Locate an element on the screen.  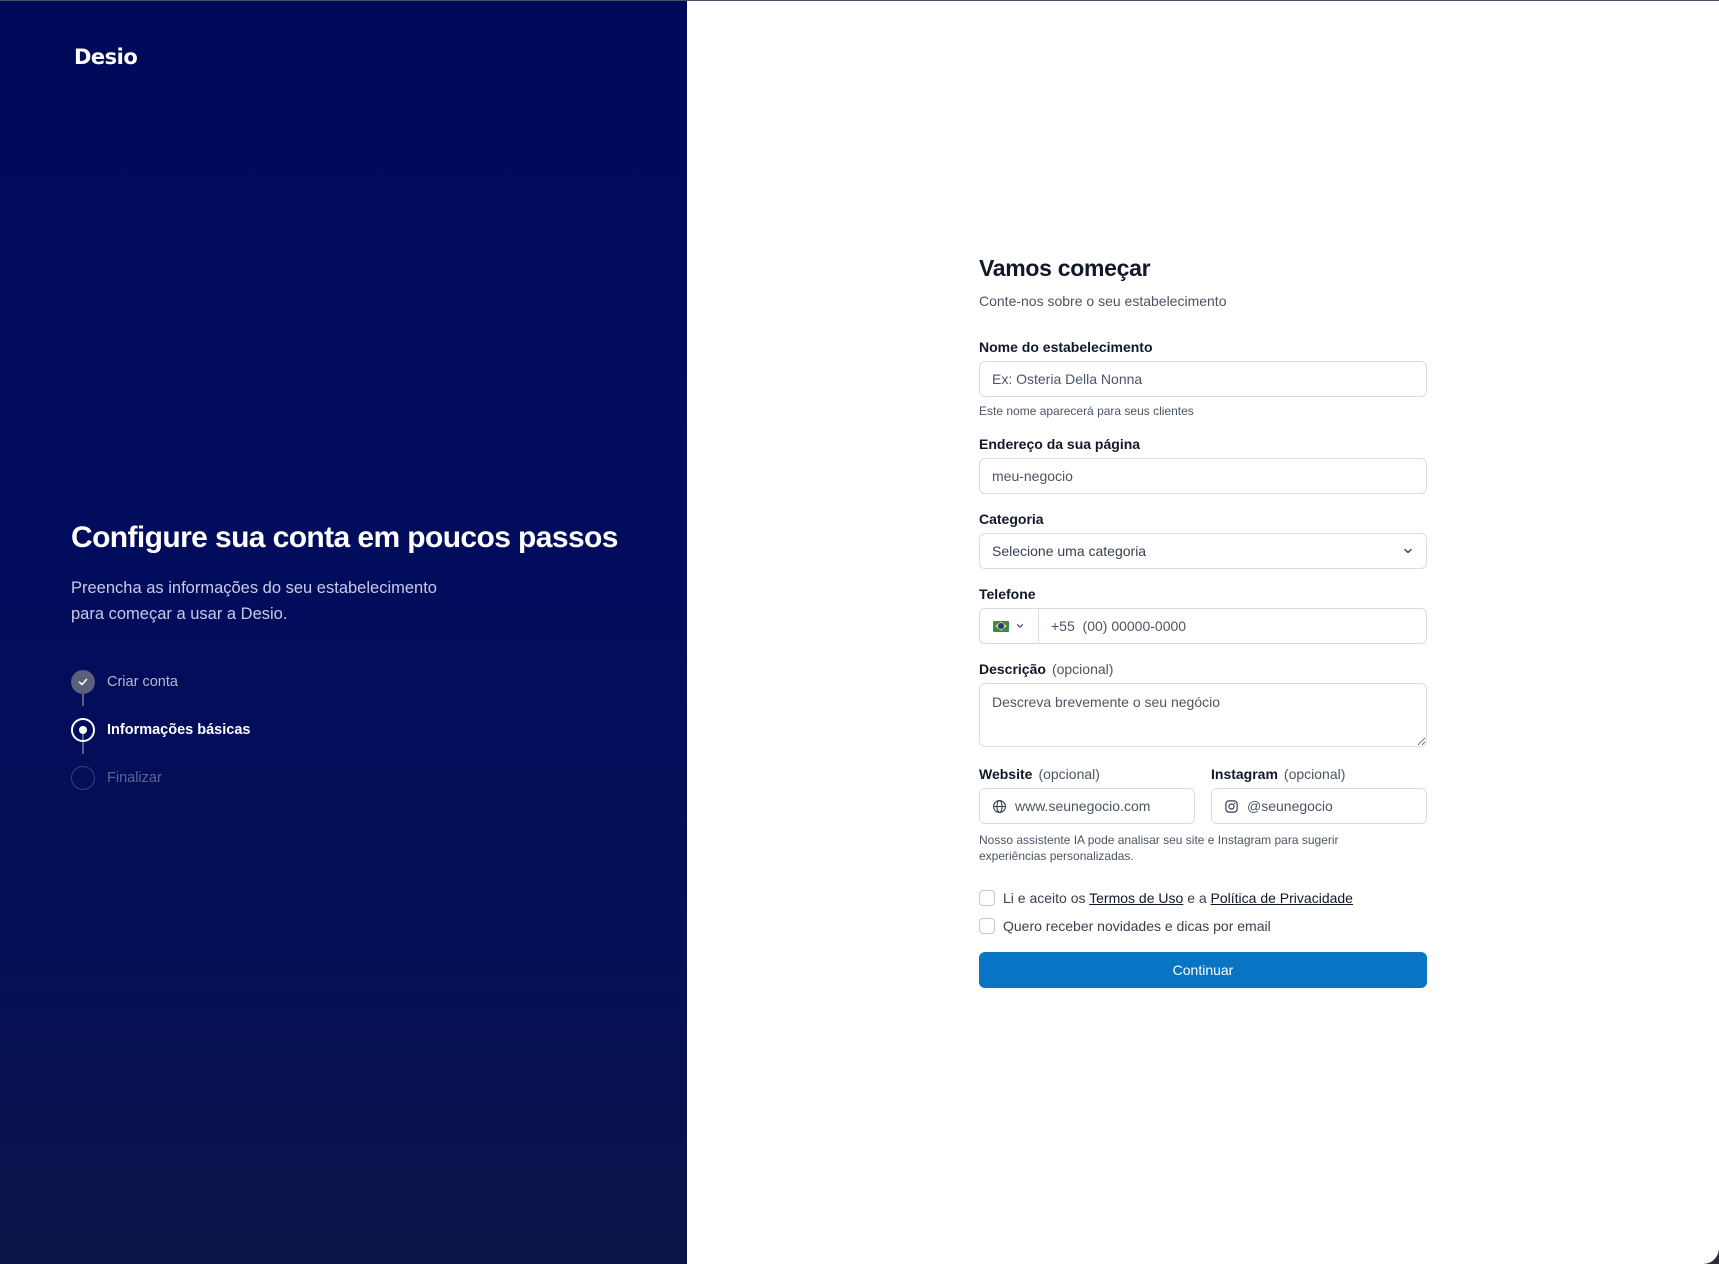
country-code-select is located at coordinates (1008, 626).